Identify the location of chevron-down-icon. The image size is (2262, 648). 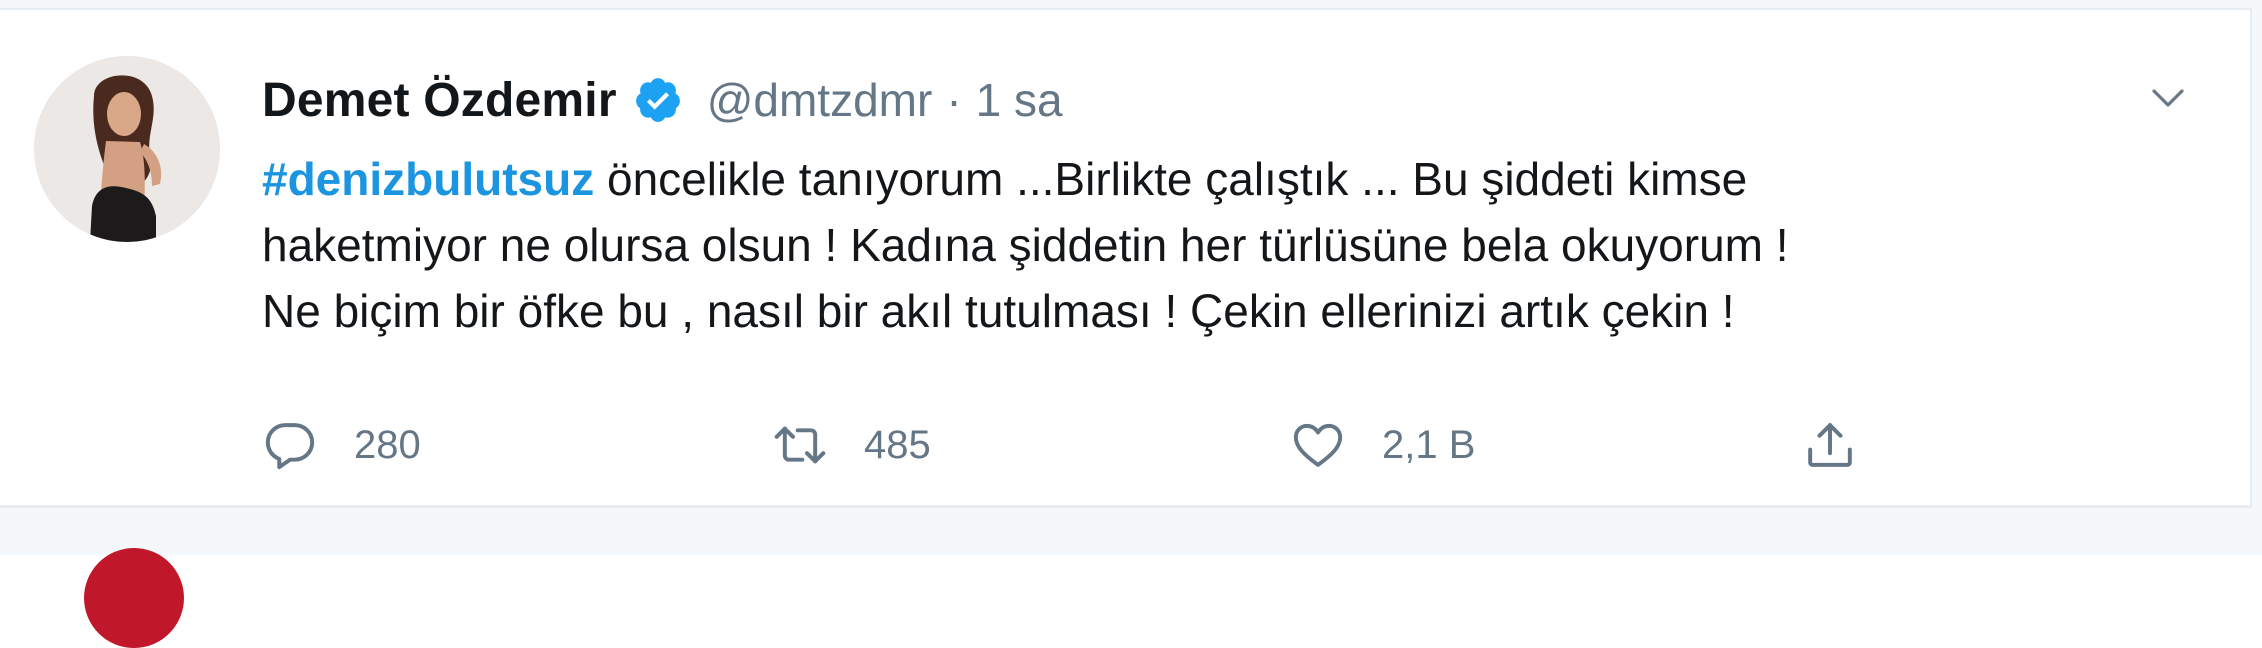
(2168, 98).